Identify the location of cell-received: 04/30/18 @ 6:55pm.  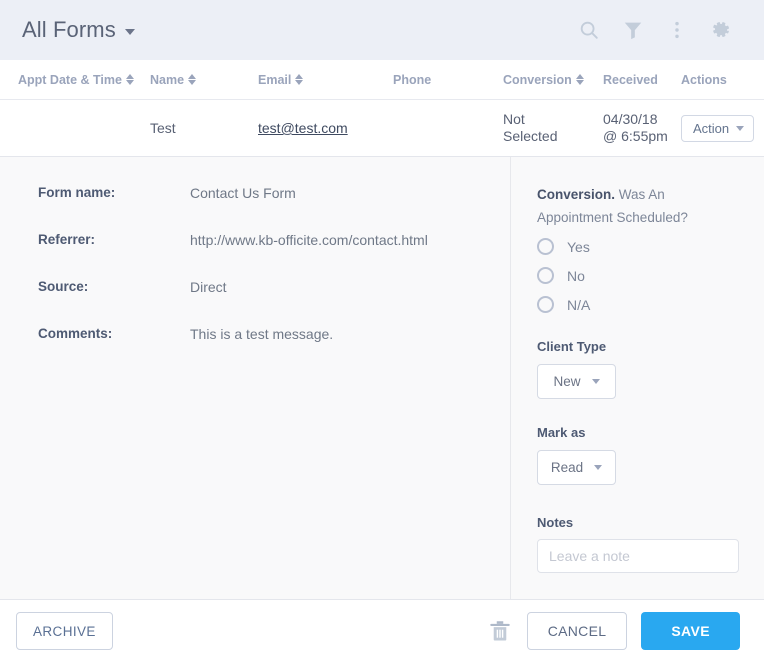
(642, 128).